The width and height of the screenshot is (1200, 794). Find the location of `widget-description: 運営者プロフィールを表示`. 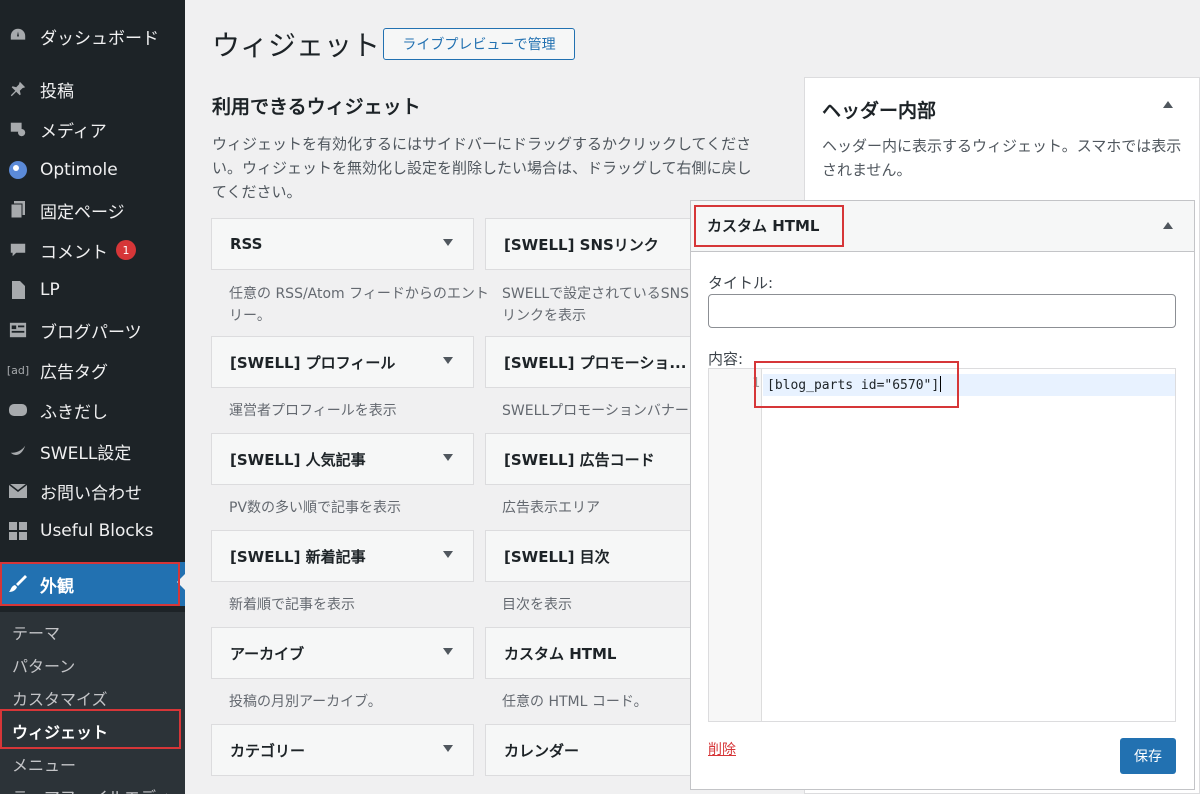

widget-description: 運営者プロフィールを表示 is located at coordinates (313, 411).